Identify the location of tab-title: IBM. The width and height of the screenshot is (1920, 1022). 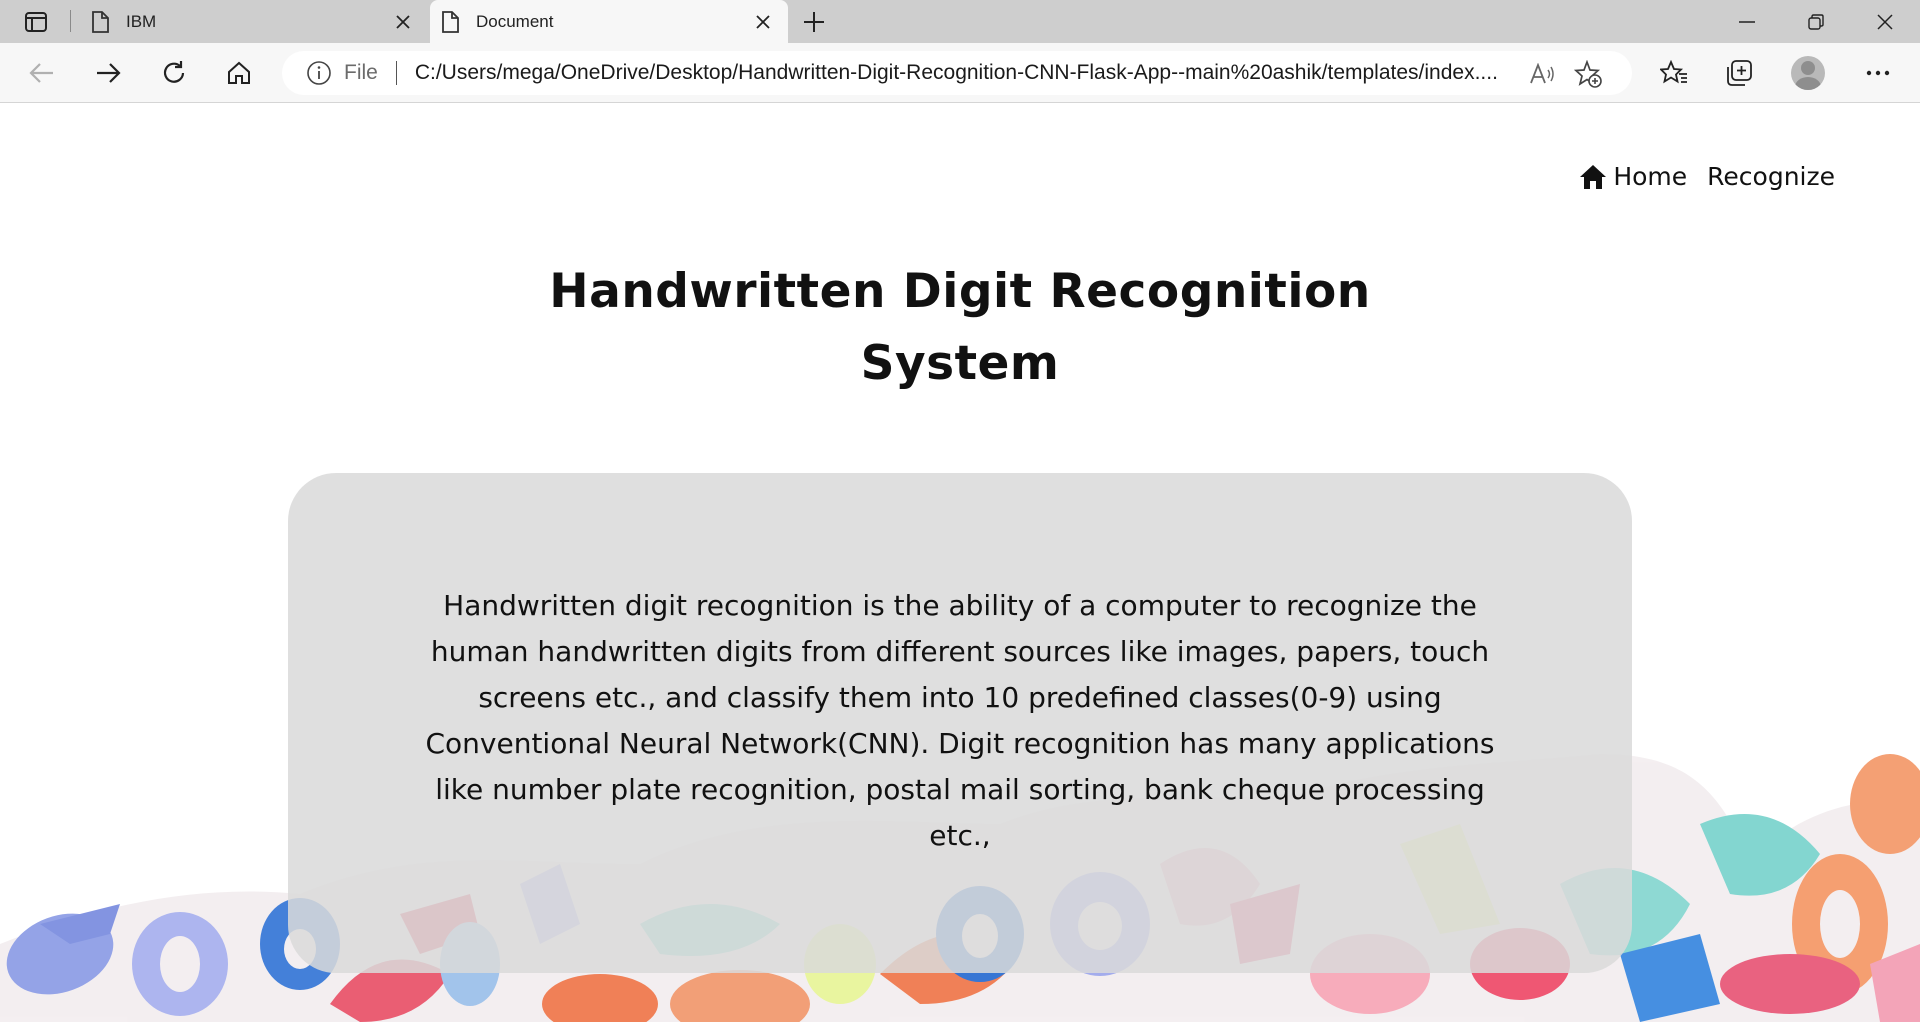
(141, 21).